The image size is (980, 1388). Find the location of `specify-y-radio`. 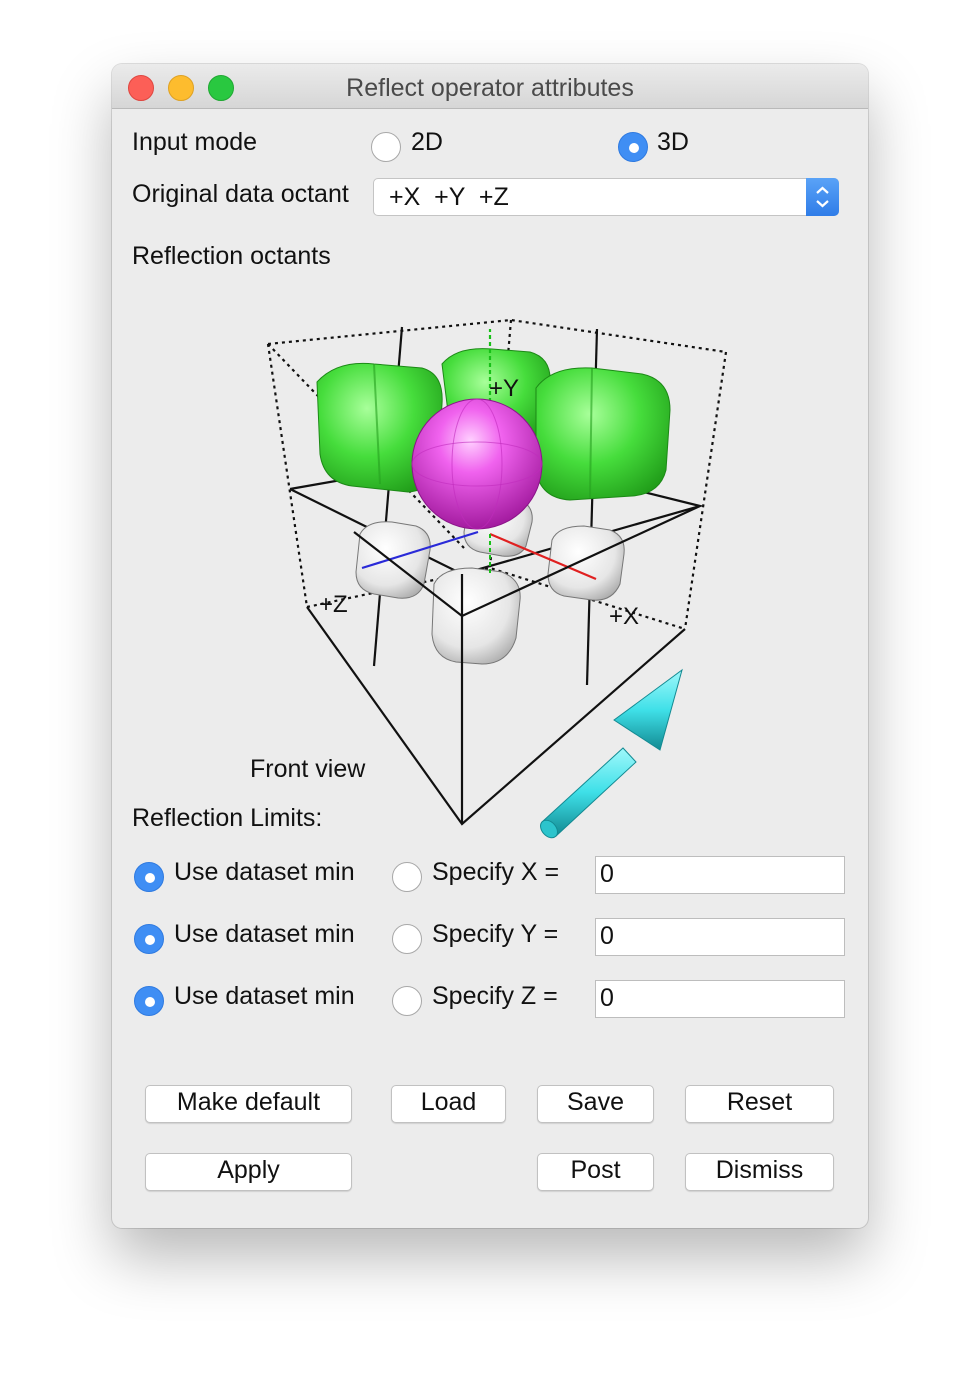

specify-y-radio is located at coordinates (407, 939).